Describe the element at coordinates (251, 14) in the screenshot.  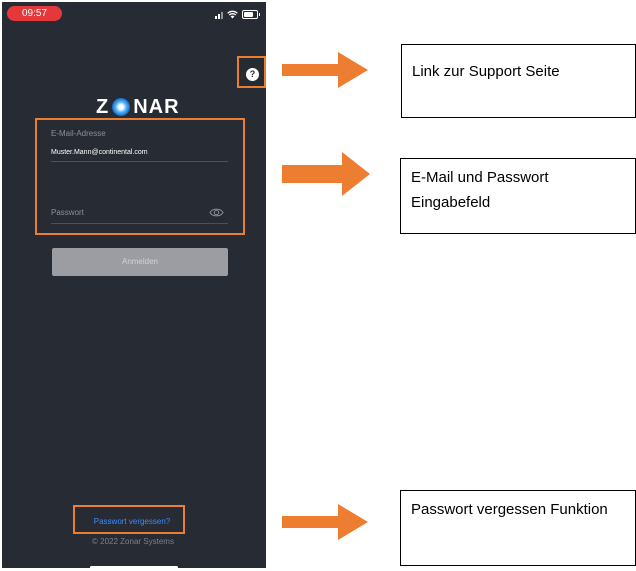
I see `battery-icon` at that location.